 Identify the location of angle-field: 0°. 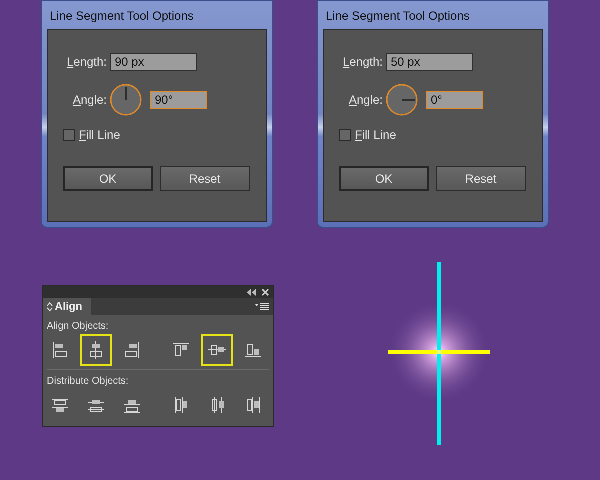
(454, 100).